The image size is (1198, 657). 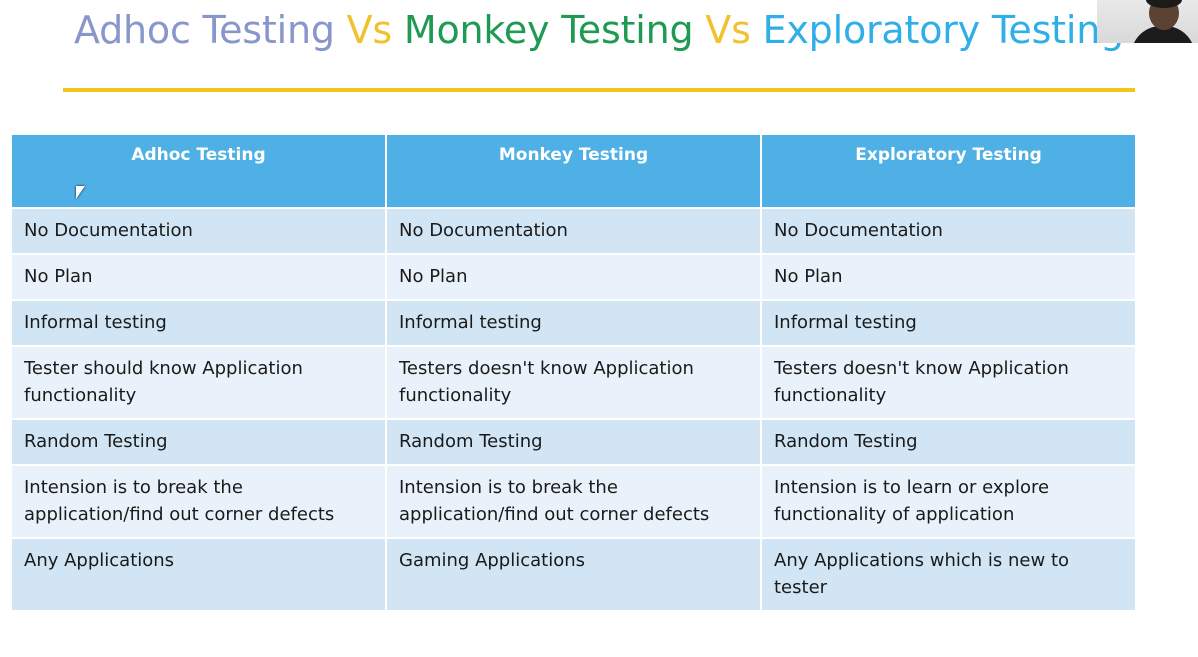 I want to click on title-underline, so click(x=599, y=90).